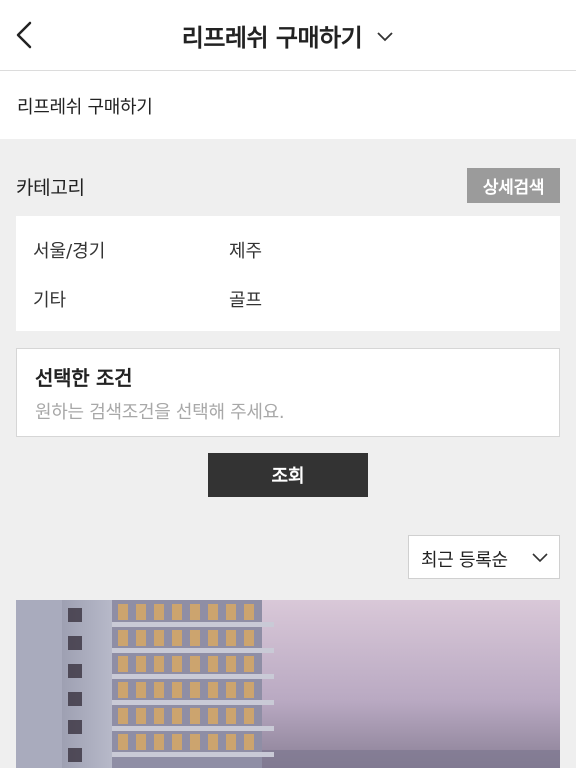  I want to click on sort-select: 최근 등록순, so click(484, 557).